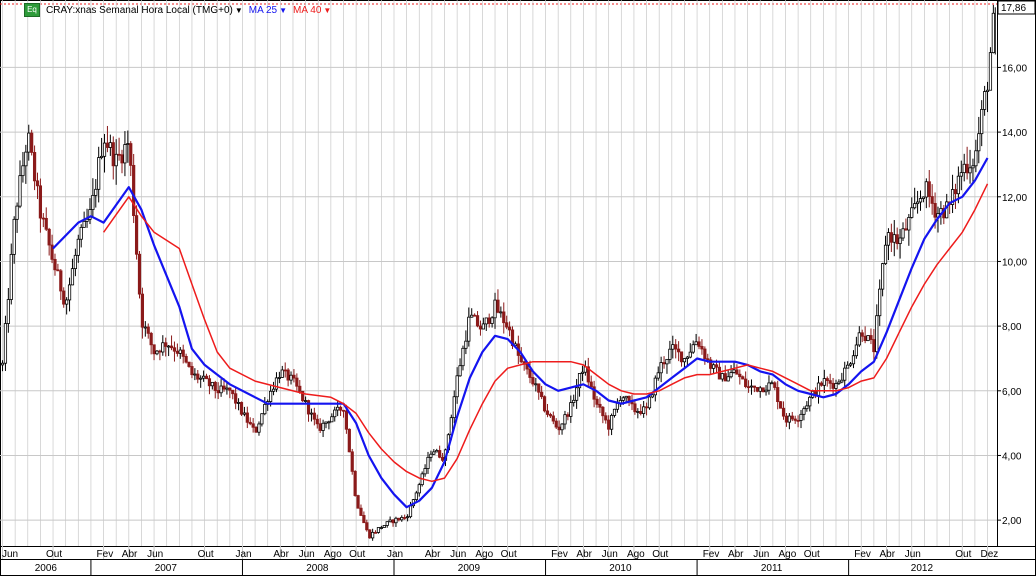  I want to click on x-year-label: 2011, so click(772, 568).